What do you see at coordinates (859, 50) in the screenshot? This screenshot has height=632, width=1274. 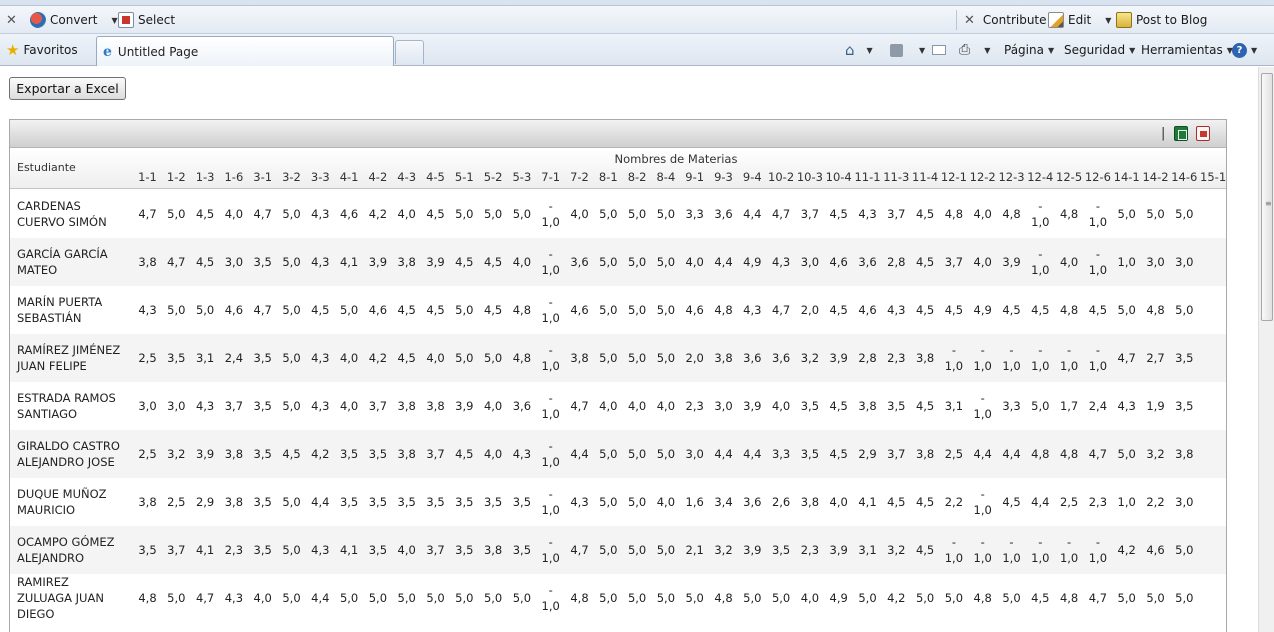 I see `home-button: ⌂ ▼` at bounding box center [859, 50].